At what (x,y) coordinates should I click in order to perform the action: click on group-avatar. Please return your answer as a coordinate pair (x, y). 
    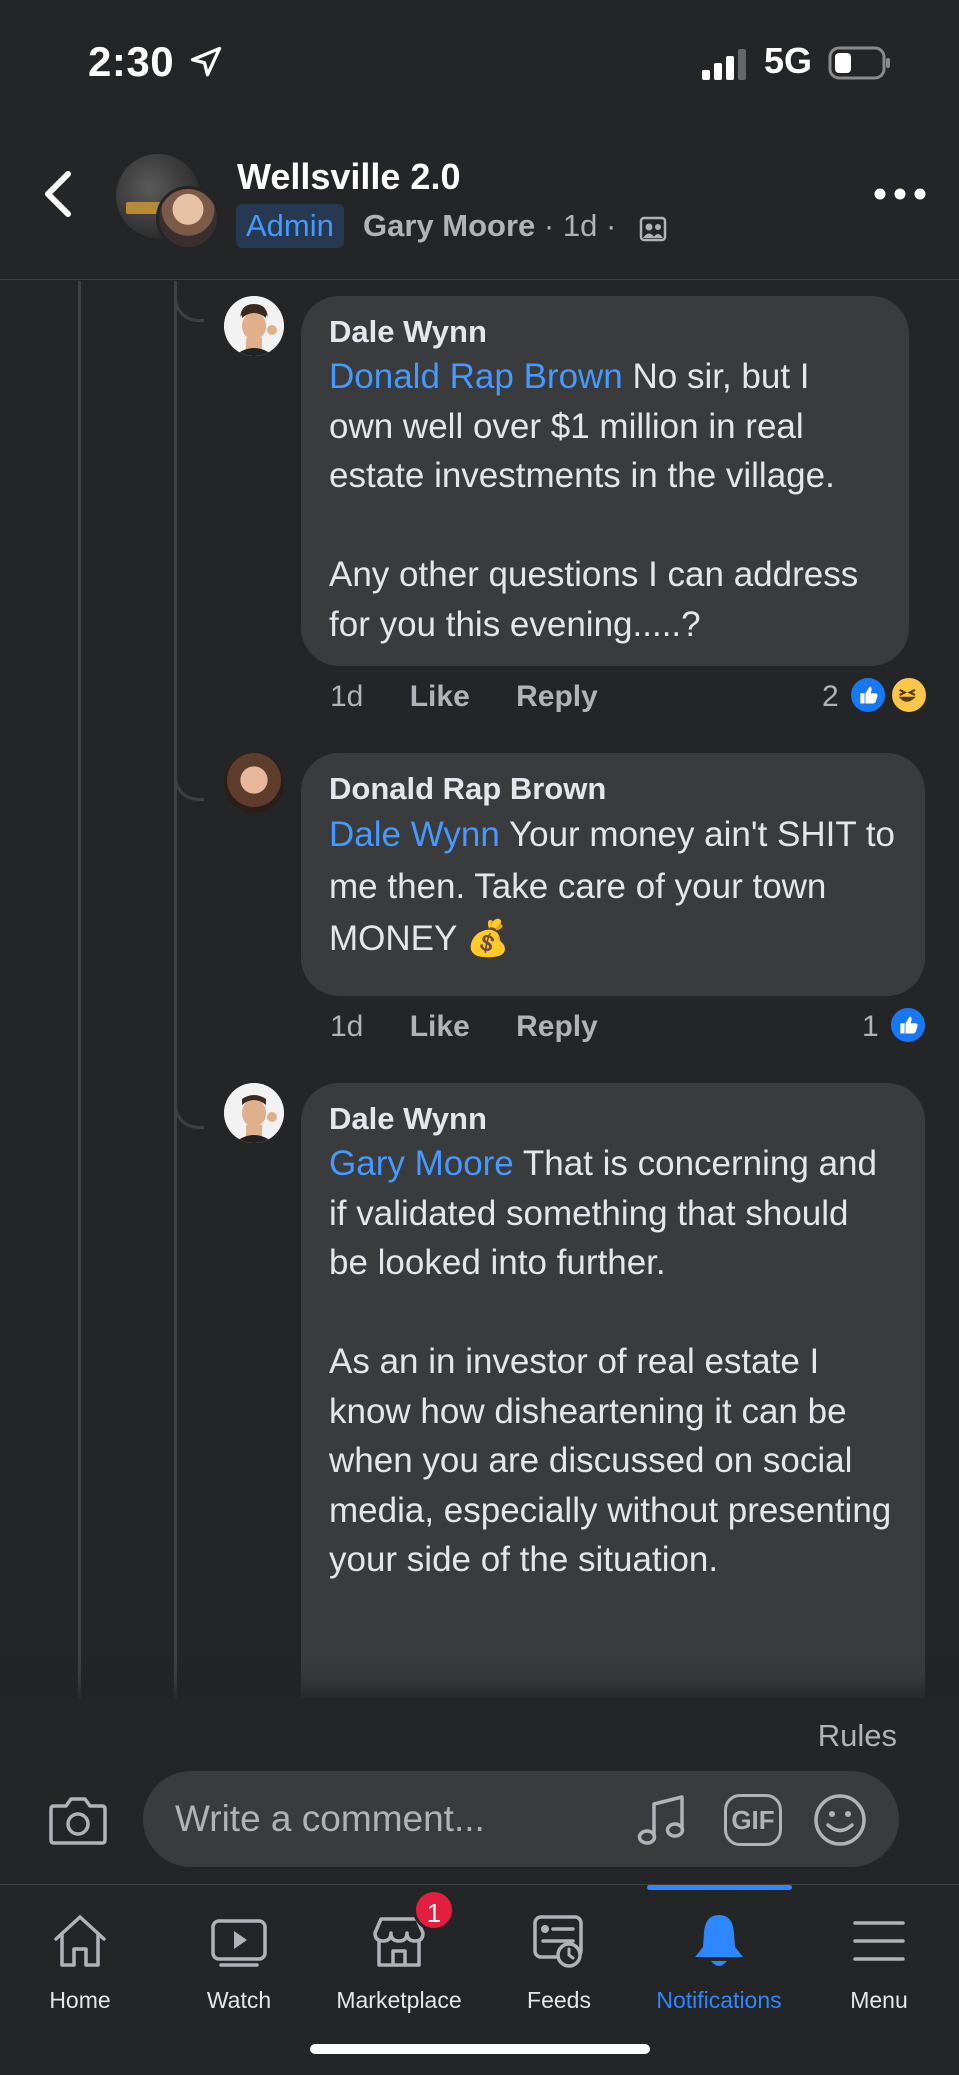
    Looking at the image, I should click on (168, 204).